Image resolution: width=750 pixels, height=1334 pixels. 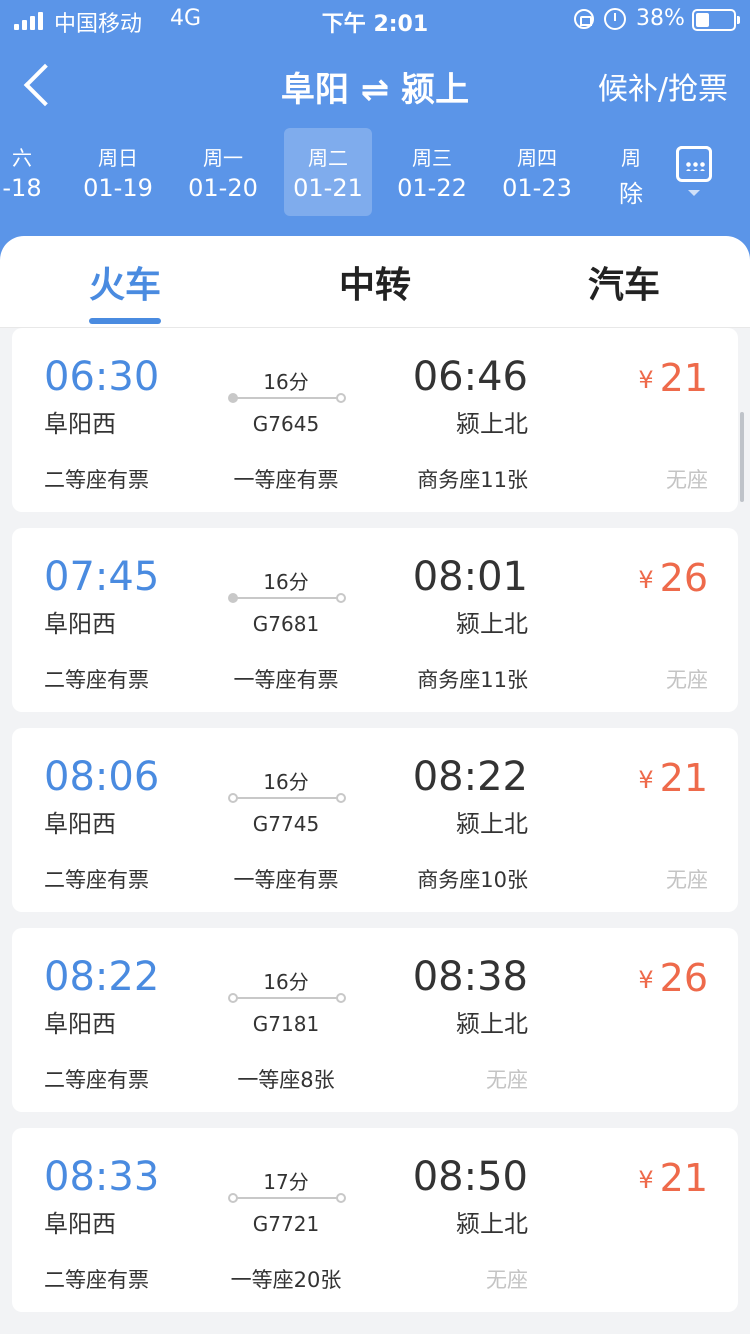 I want to click on date-value: 01-23, so click(x=537, y=188).